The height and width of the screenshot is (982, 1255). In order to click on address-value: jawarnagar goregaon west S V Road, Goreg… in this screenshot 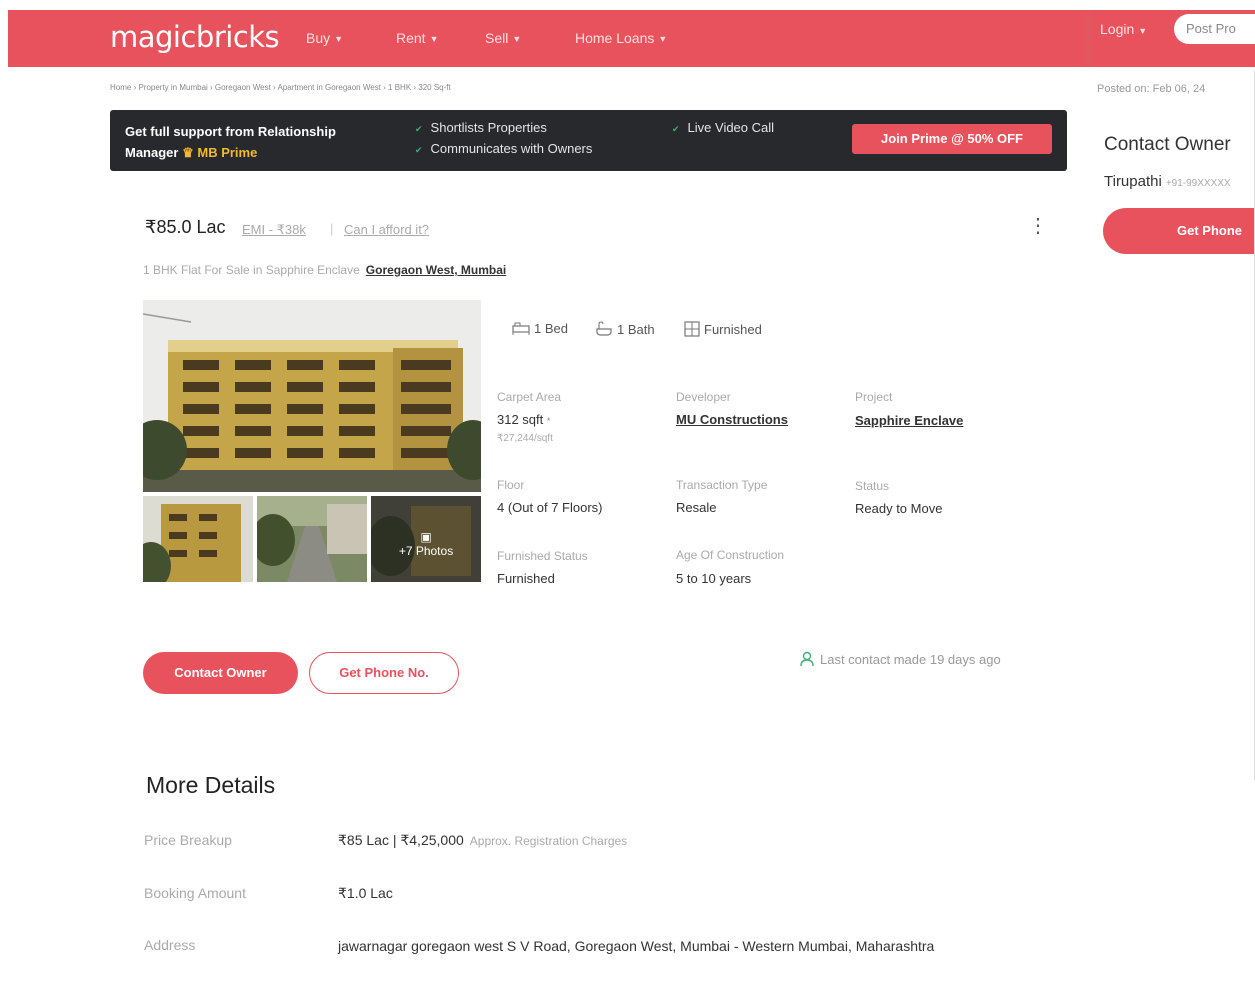, I will do `click(636, 946)`.